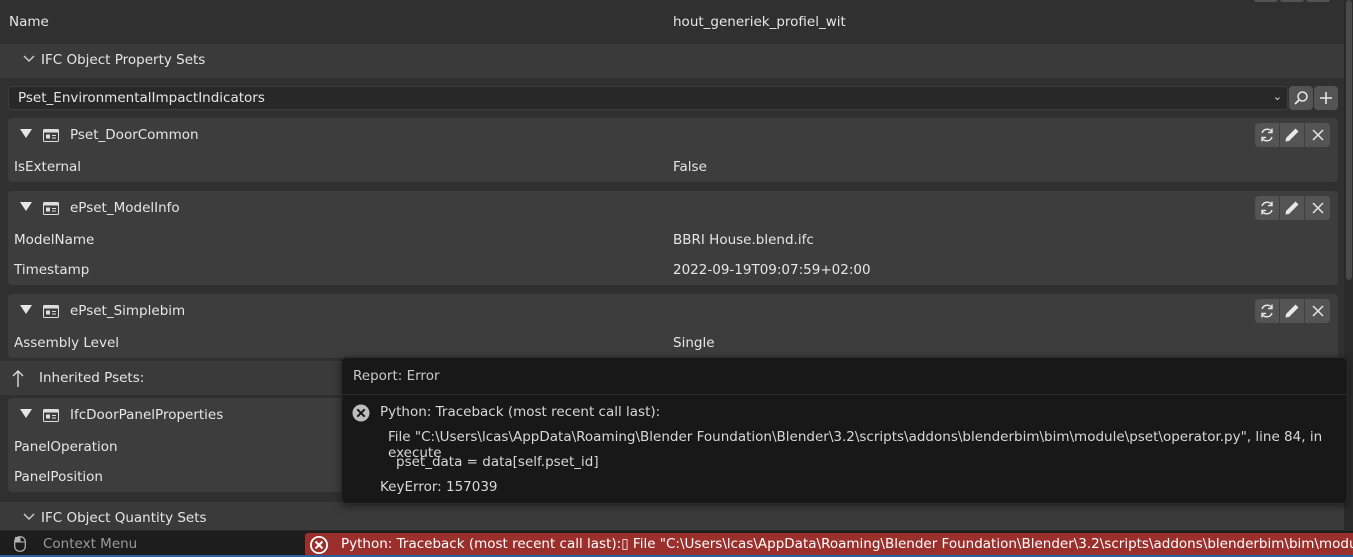 The image size is (1353, 557). Describe the element at coordinates (673, 311) in the screenshot. I see `pset-panel-header: ePset_Simplebim` at that location.